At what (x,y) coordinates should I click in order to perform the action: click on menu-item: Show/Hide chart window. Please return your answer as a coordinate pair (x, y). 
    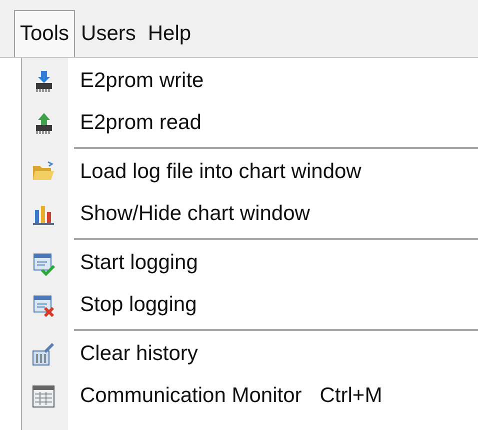
    Looking at the image, I should click on (250, 214).